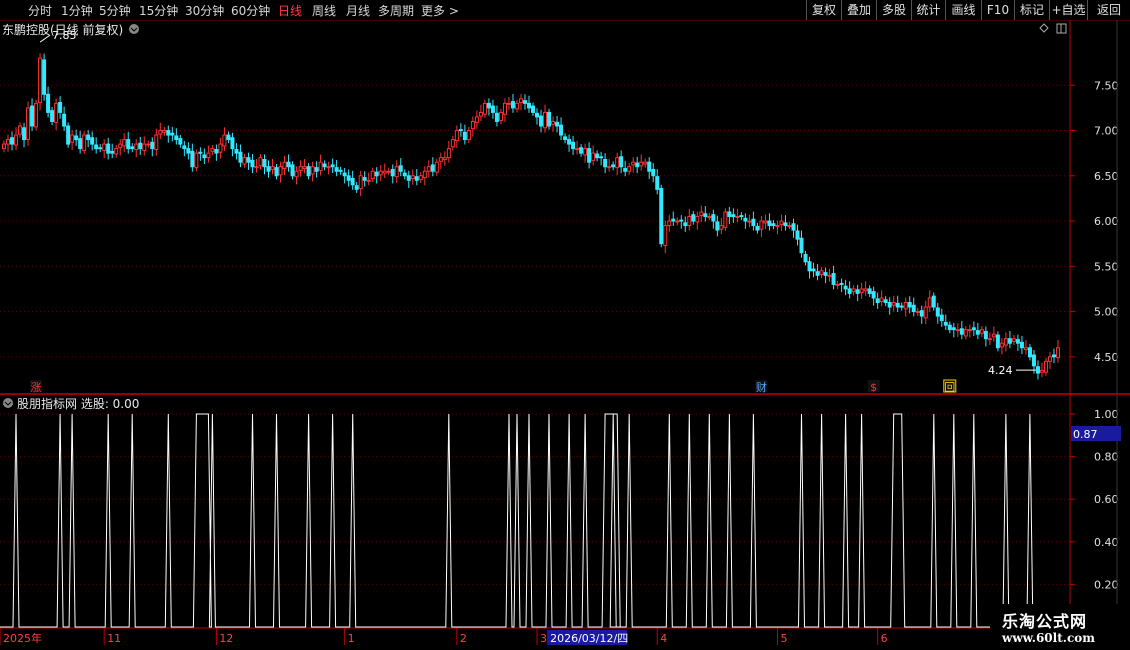  Describe the element at coordinates (40, 10) in the screenshot. I see `period-tab-0: 分时` at that location.